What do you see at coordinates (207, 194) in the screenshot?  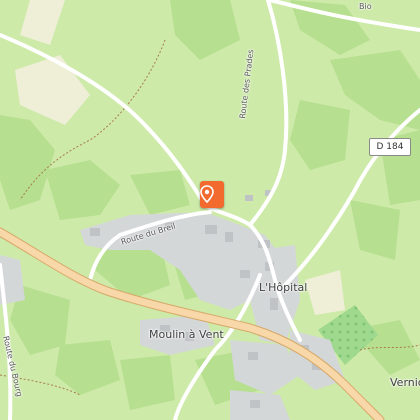 I see `map-pin-icon` at bounding box center [207, 194].